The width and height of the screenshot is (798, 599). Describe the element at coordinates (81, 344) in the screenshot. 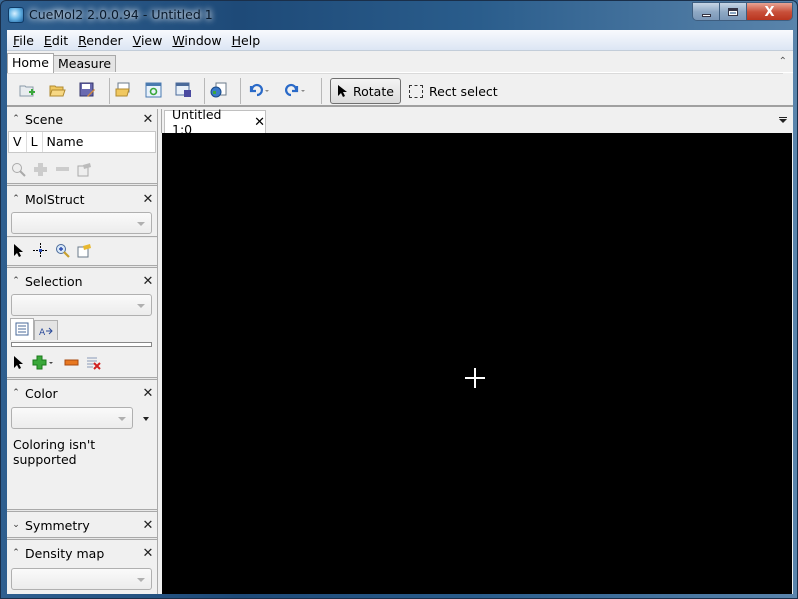

I see `selection-text-field` at that location.